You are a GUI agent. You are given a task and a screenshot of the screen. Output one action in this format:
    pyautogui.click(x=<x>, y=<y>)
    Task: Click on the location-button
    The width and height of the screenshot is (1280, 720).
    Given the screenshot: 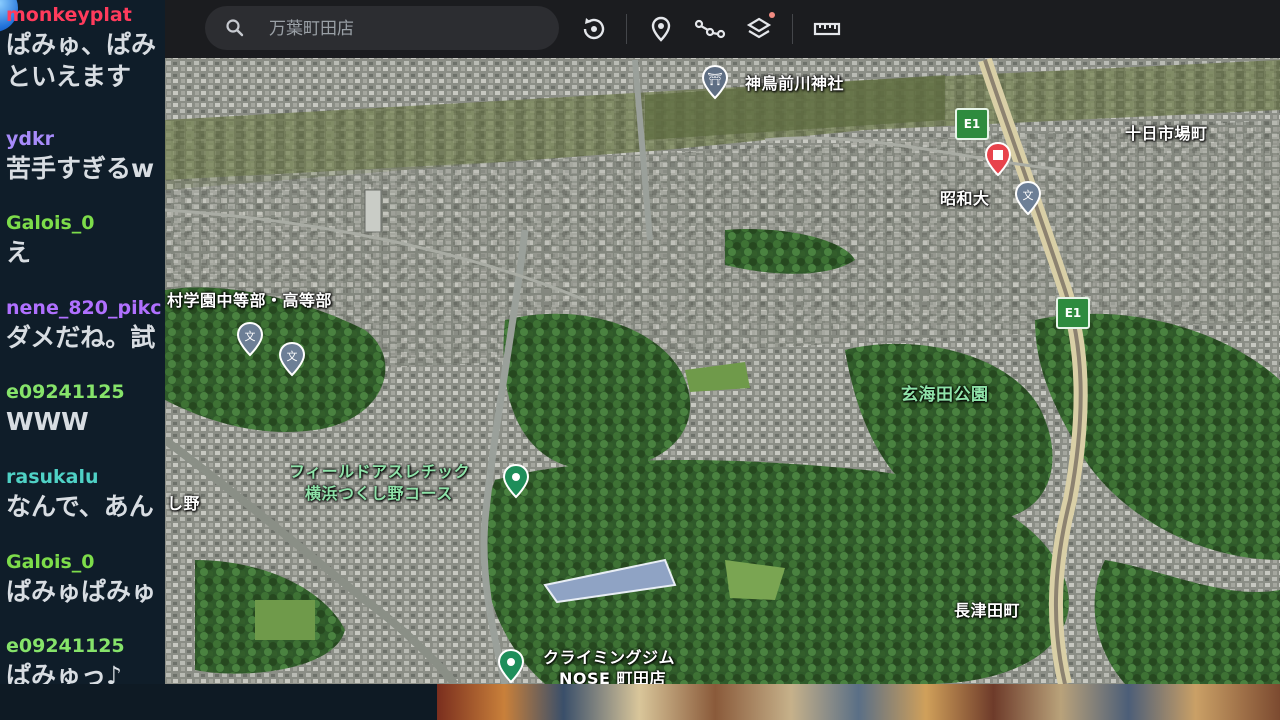 What is the action you would take?
    pyautogui.click(x=661, y=29)
    